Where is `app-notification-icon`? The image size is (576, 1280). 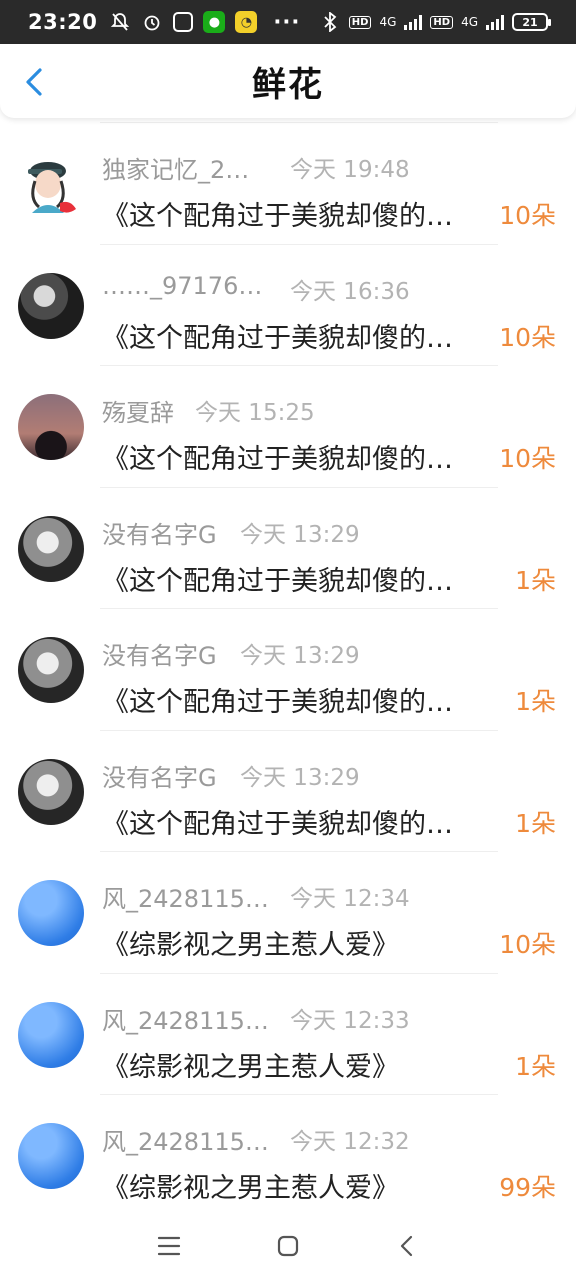
app-notification-icon is located at coordinates (183, 22).